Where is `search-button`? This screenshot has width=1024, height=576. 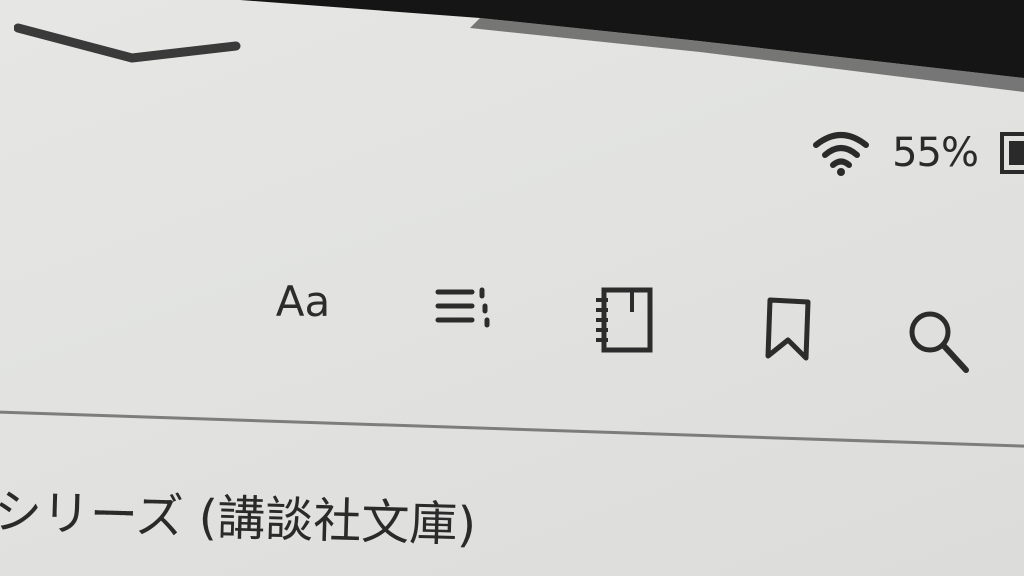
search-button is located at coordinates (940, 343).